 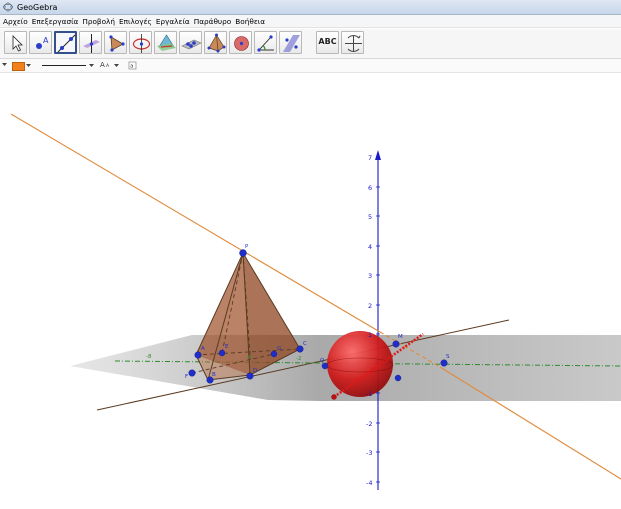 What do you see at coordinates (370, 335) in the screenshot?
I see `z-tick-label: 1` at bounding box center [370, 335].